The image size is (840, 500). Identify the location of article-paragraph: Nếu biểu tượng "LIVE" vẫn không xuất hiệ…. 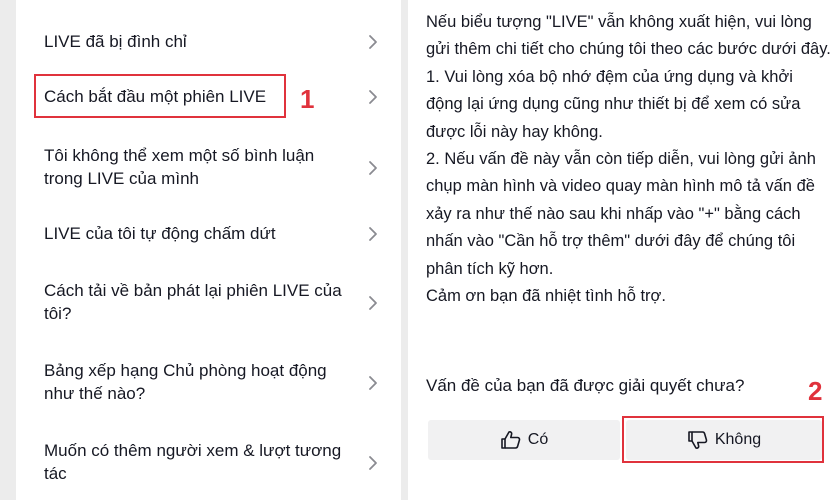
(628, 36).